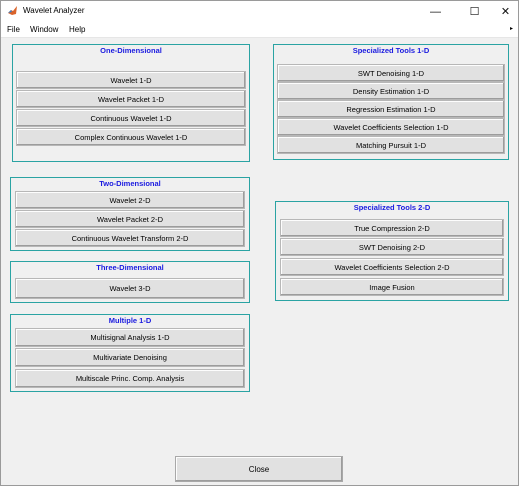 Image resolution: width=519 pixels, height=486 pixels. Describe the element at coordinates (259, 11) in the screenshot. I see `title-bar: Wavelet Analyzer — ☐ ✕` at that location.